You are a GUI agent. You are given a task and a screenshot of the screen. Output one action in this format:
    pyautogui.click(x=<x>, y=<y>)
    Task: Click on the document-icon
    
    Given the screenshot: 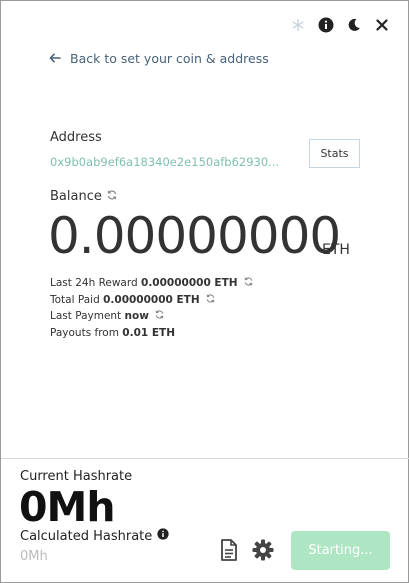 What is the action you would take?
    pyautogui.click(x=229, y=550)
    